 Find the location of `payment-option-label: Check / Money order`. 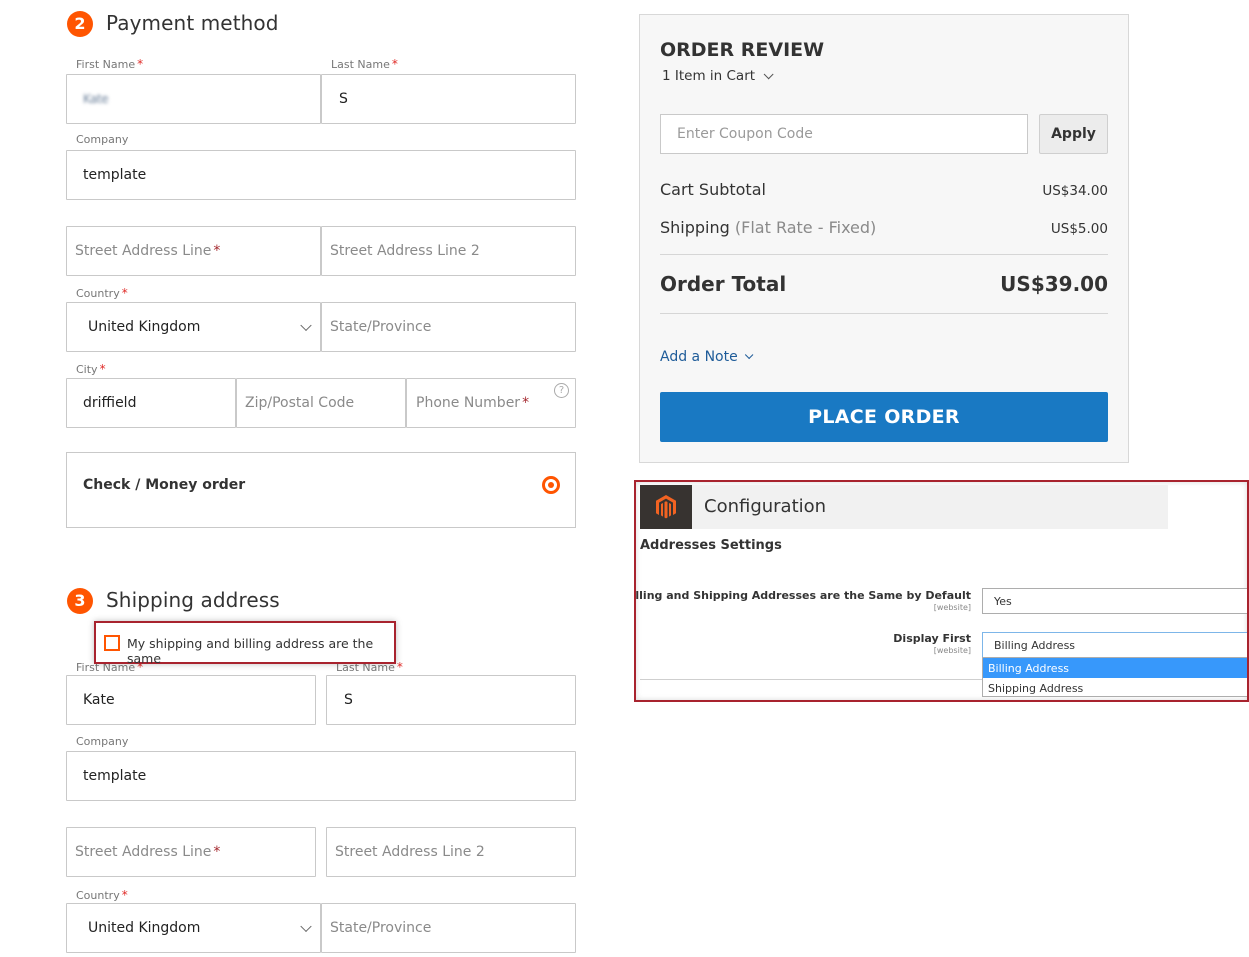

payment-option-label: Check / Money order is located at coordinates (164, 485).